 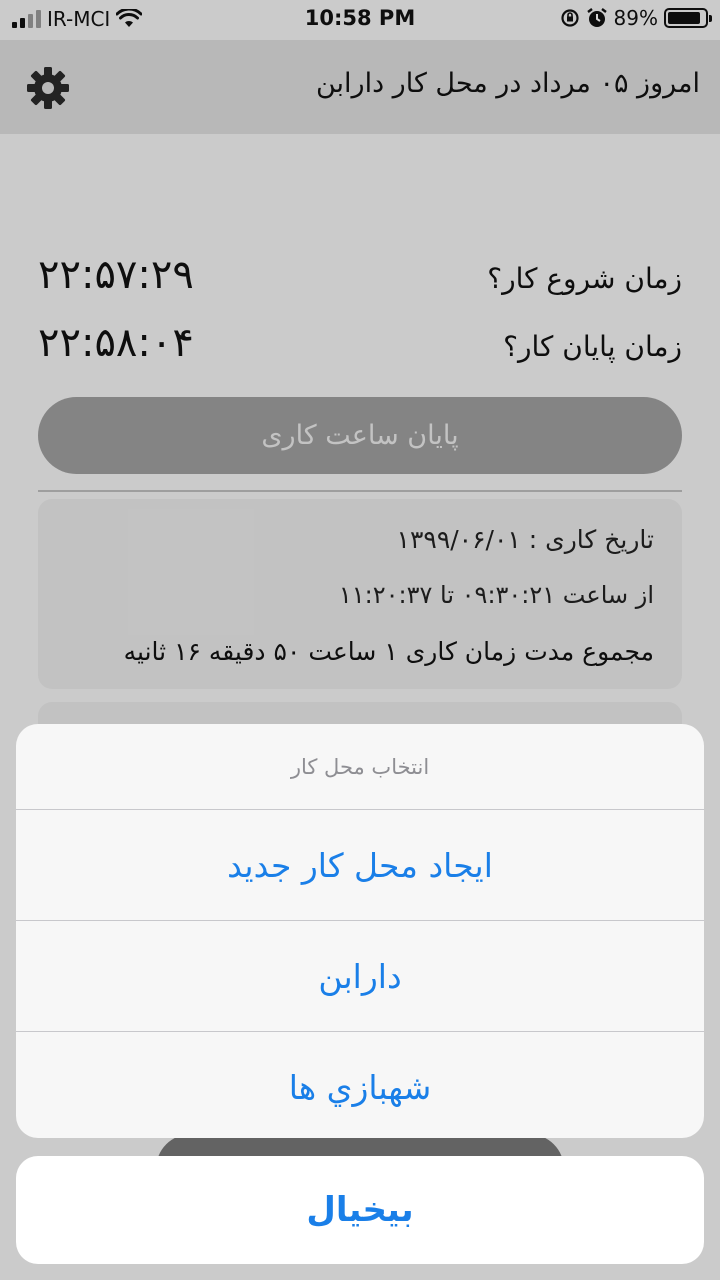 I want to click on option-workplace-shahbazi: شهبازي ها, so click(x=360, y=1085).